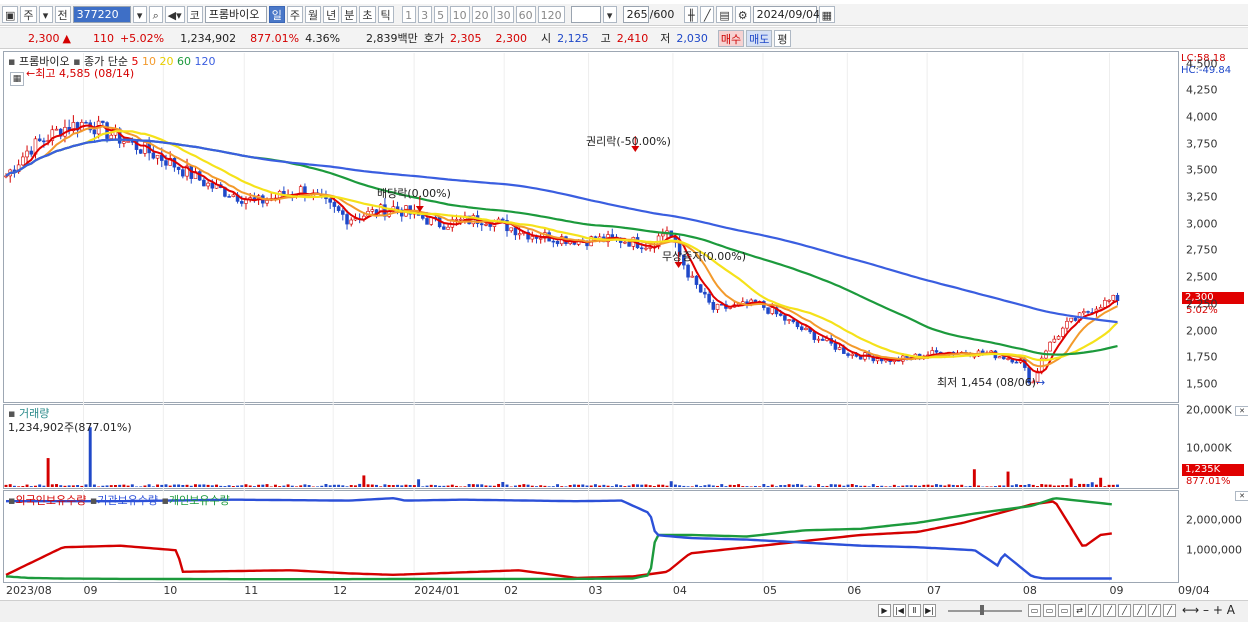  Describe the element at coordinates (884, 610) in the screenshot. I see `scroll-right-icon: ▶` at that location.